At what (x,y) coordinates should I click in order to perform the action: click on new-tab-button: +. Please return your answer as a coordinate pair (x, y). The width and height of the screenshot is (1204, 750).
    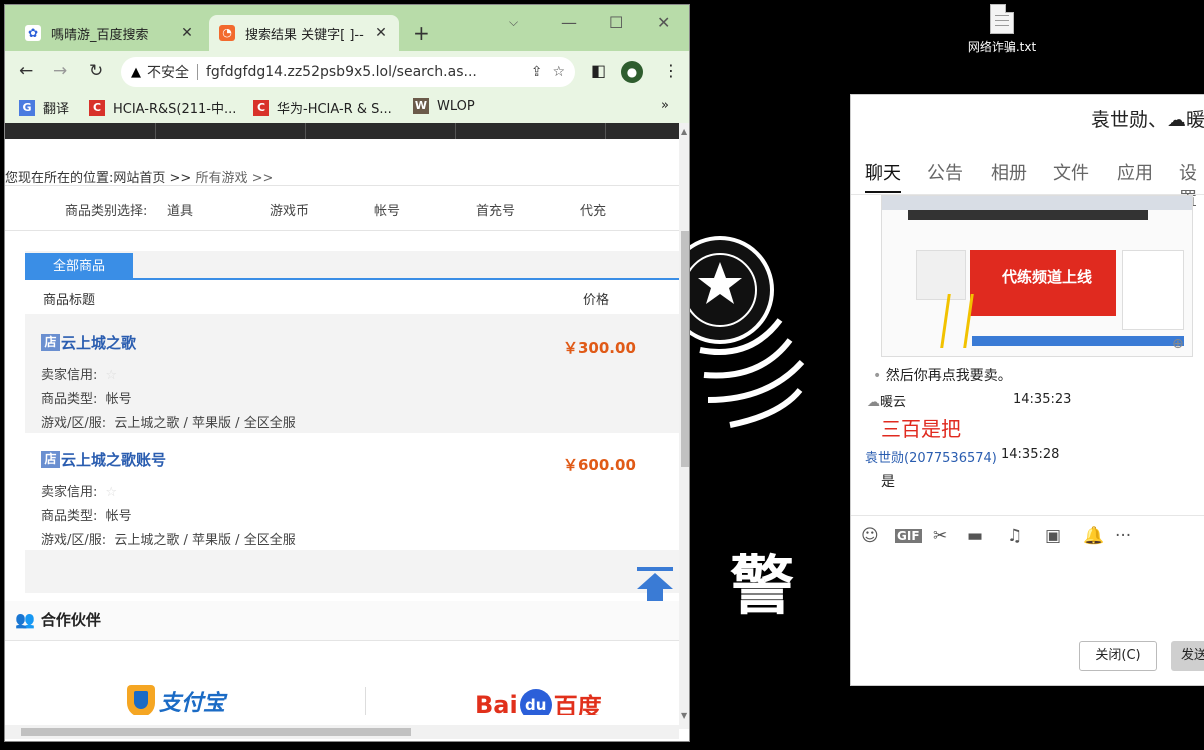
    Looking at the image, I should click on (421, 33).